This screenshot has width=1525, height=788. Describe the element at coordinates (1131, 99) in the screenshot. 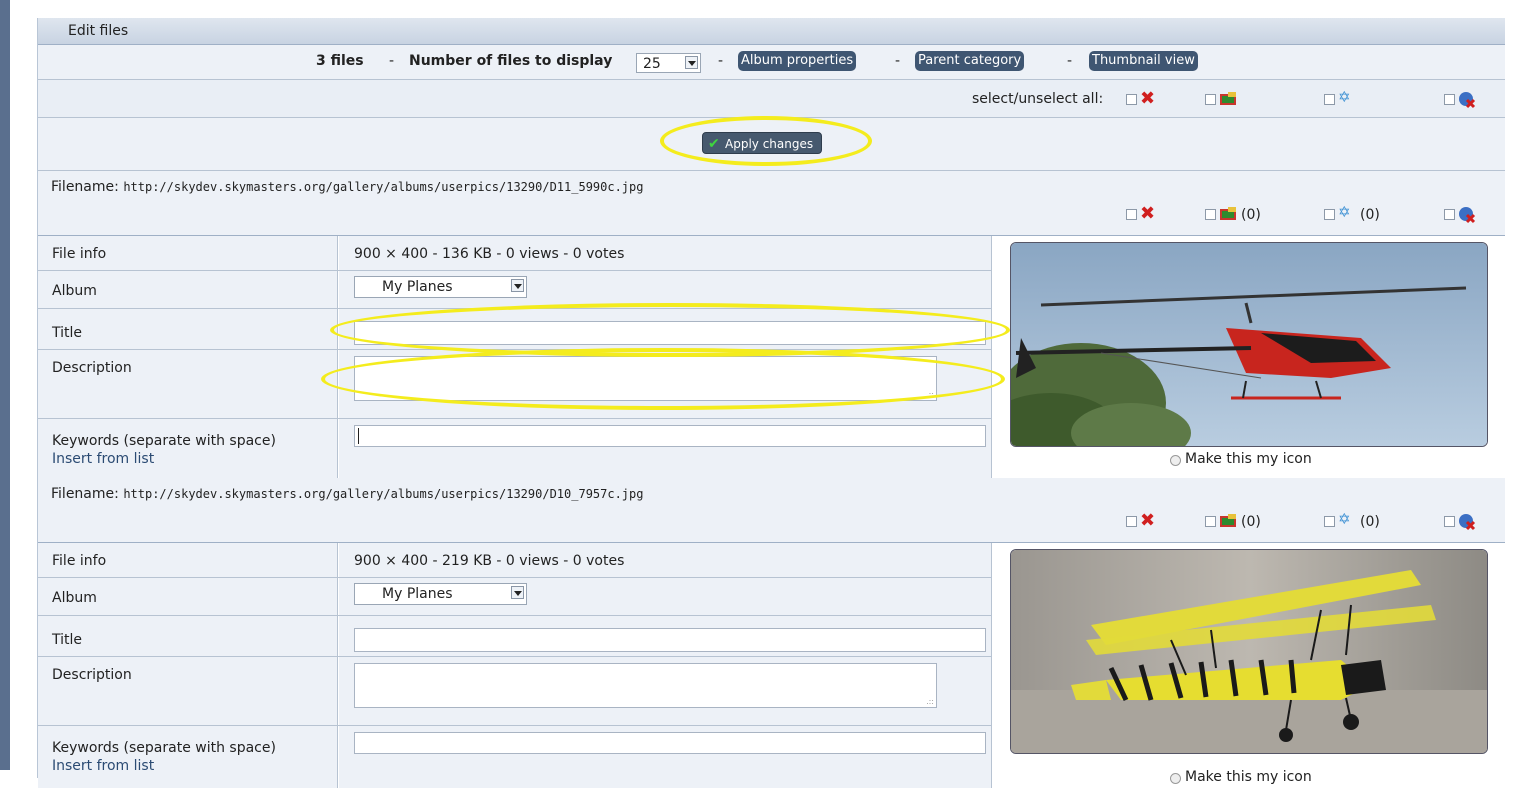

I see `select-all-delete-checkbox` at that location.